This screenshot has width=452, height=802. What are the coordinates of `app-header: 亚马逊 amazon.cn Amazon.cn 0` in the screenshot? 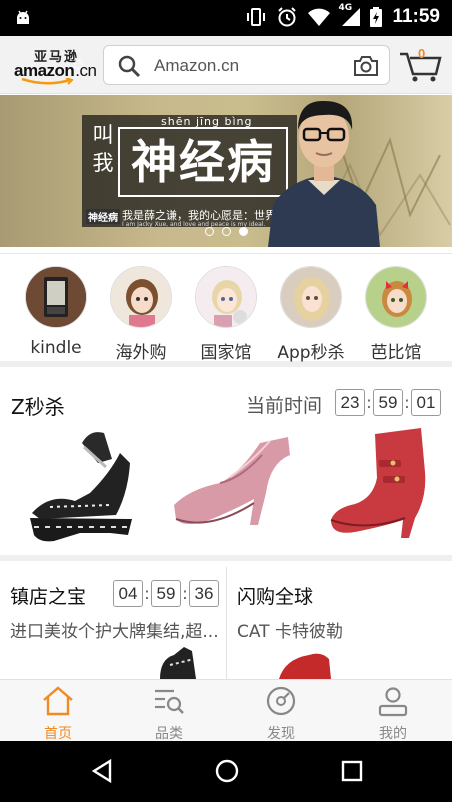 It's located at (226, 65).